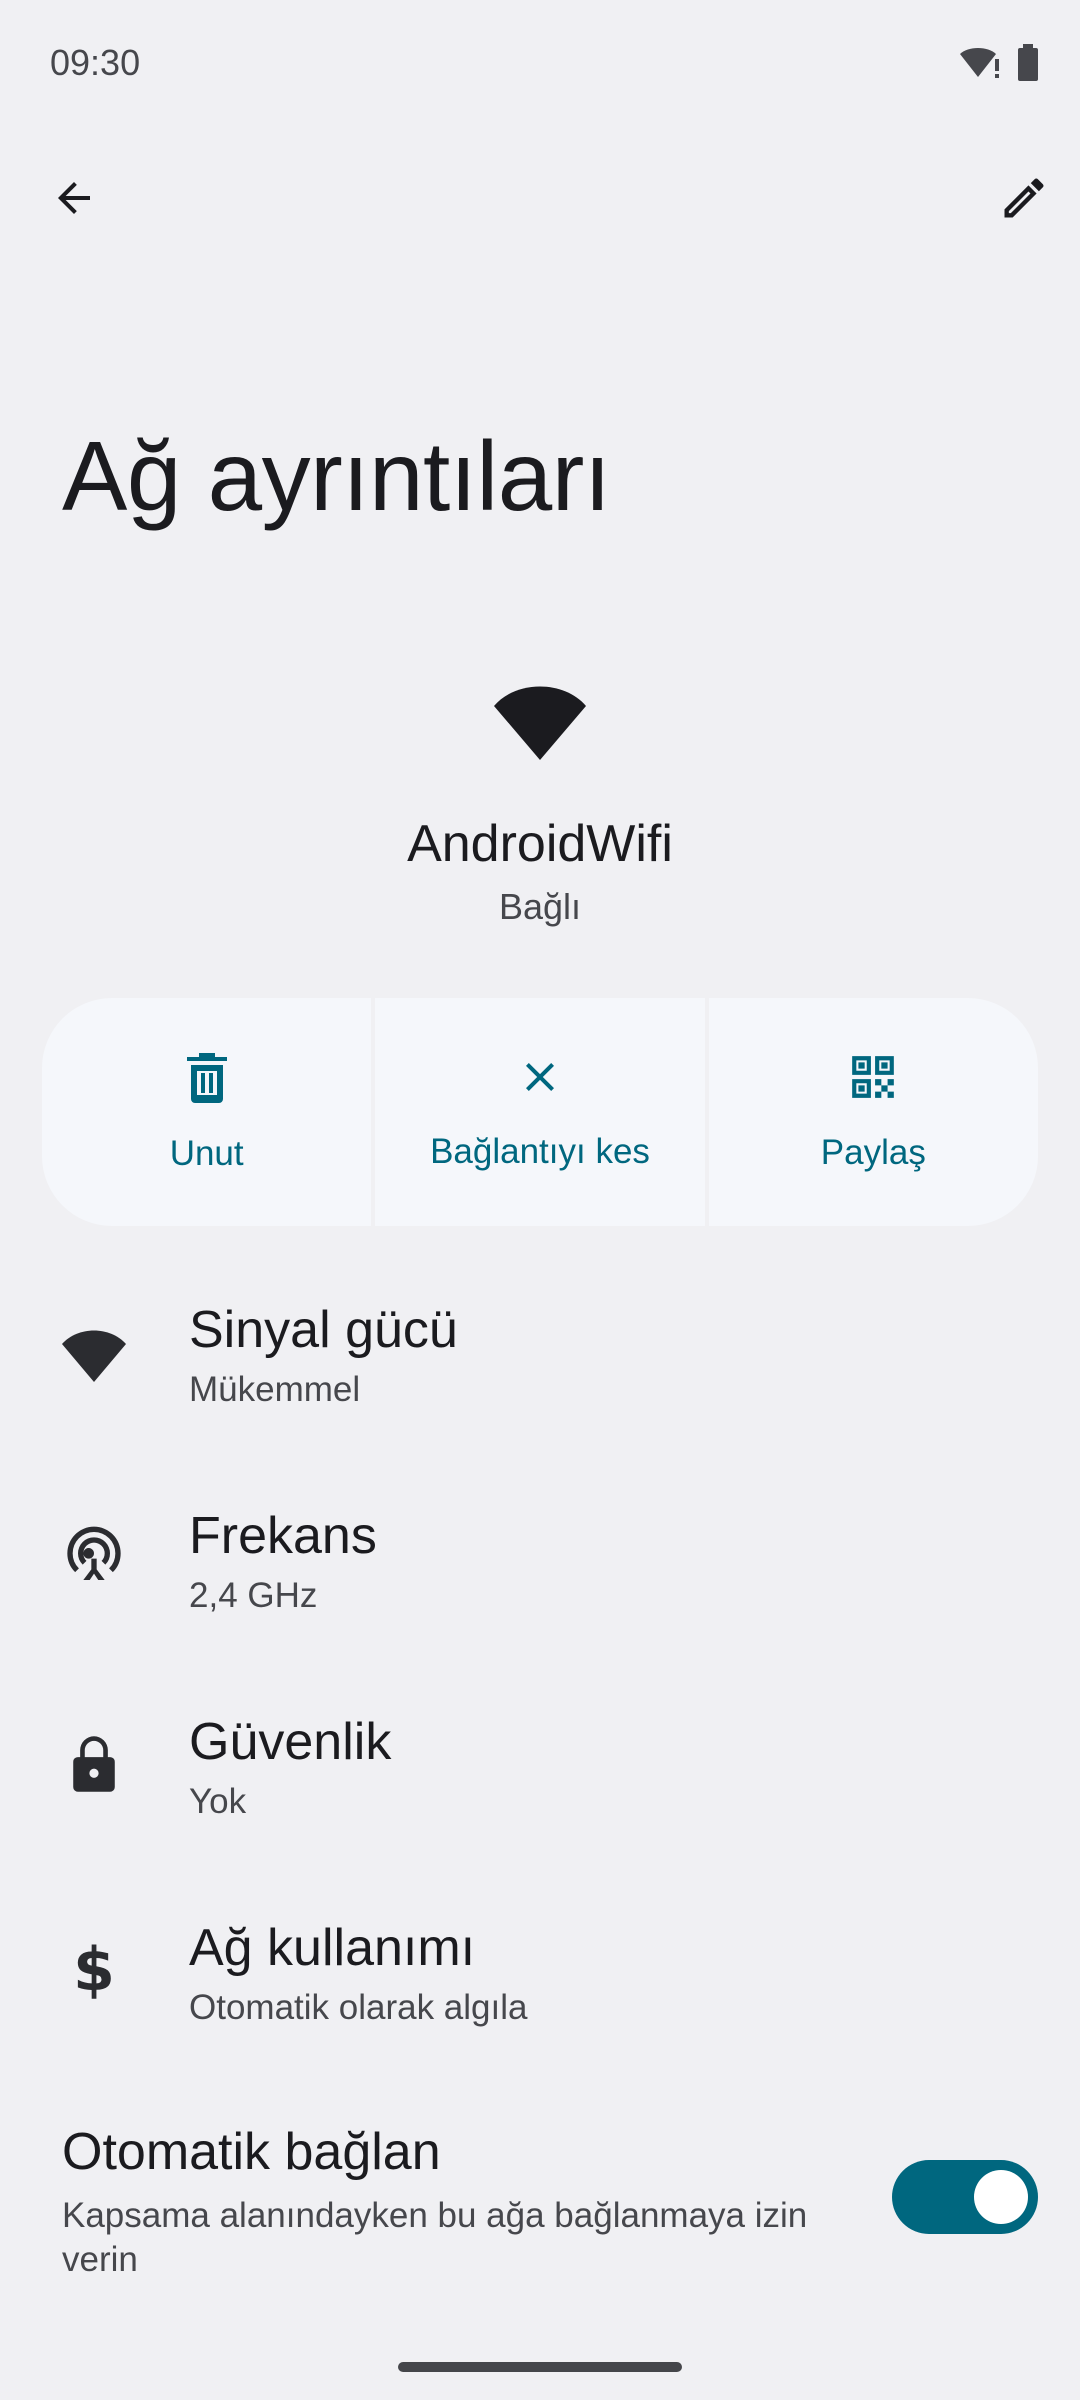 The width and height of the screenshot is (1080, 2400). What do you see at coordinates (540, 844) in the screenshot?
I see `network-name: AndroidWifi` at bounding box center [540, 844].